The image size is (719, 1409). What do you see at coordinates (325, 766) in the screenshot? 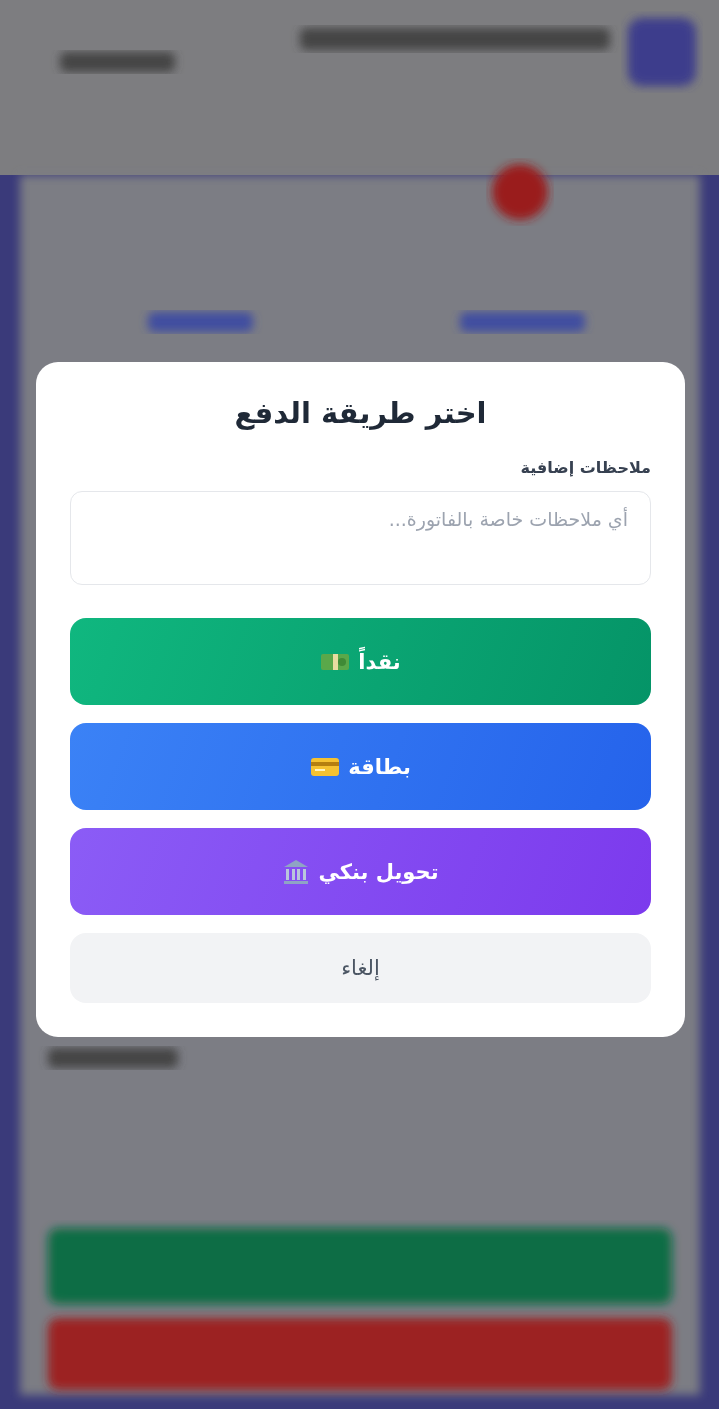
I see `credit-card-icon` at bounding box center [325, 766].